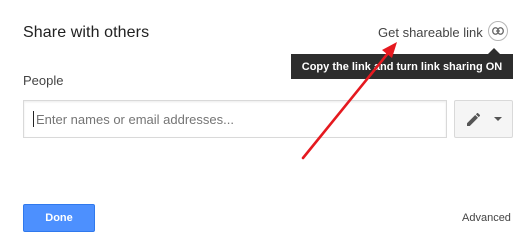 This screenshot has width=528, height=250. I want to click on advanced-link: Advanced, so click(486, 218).